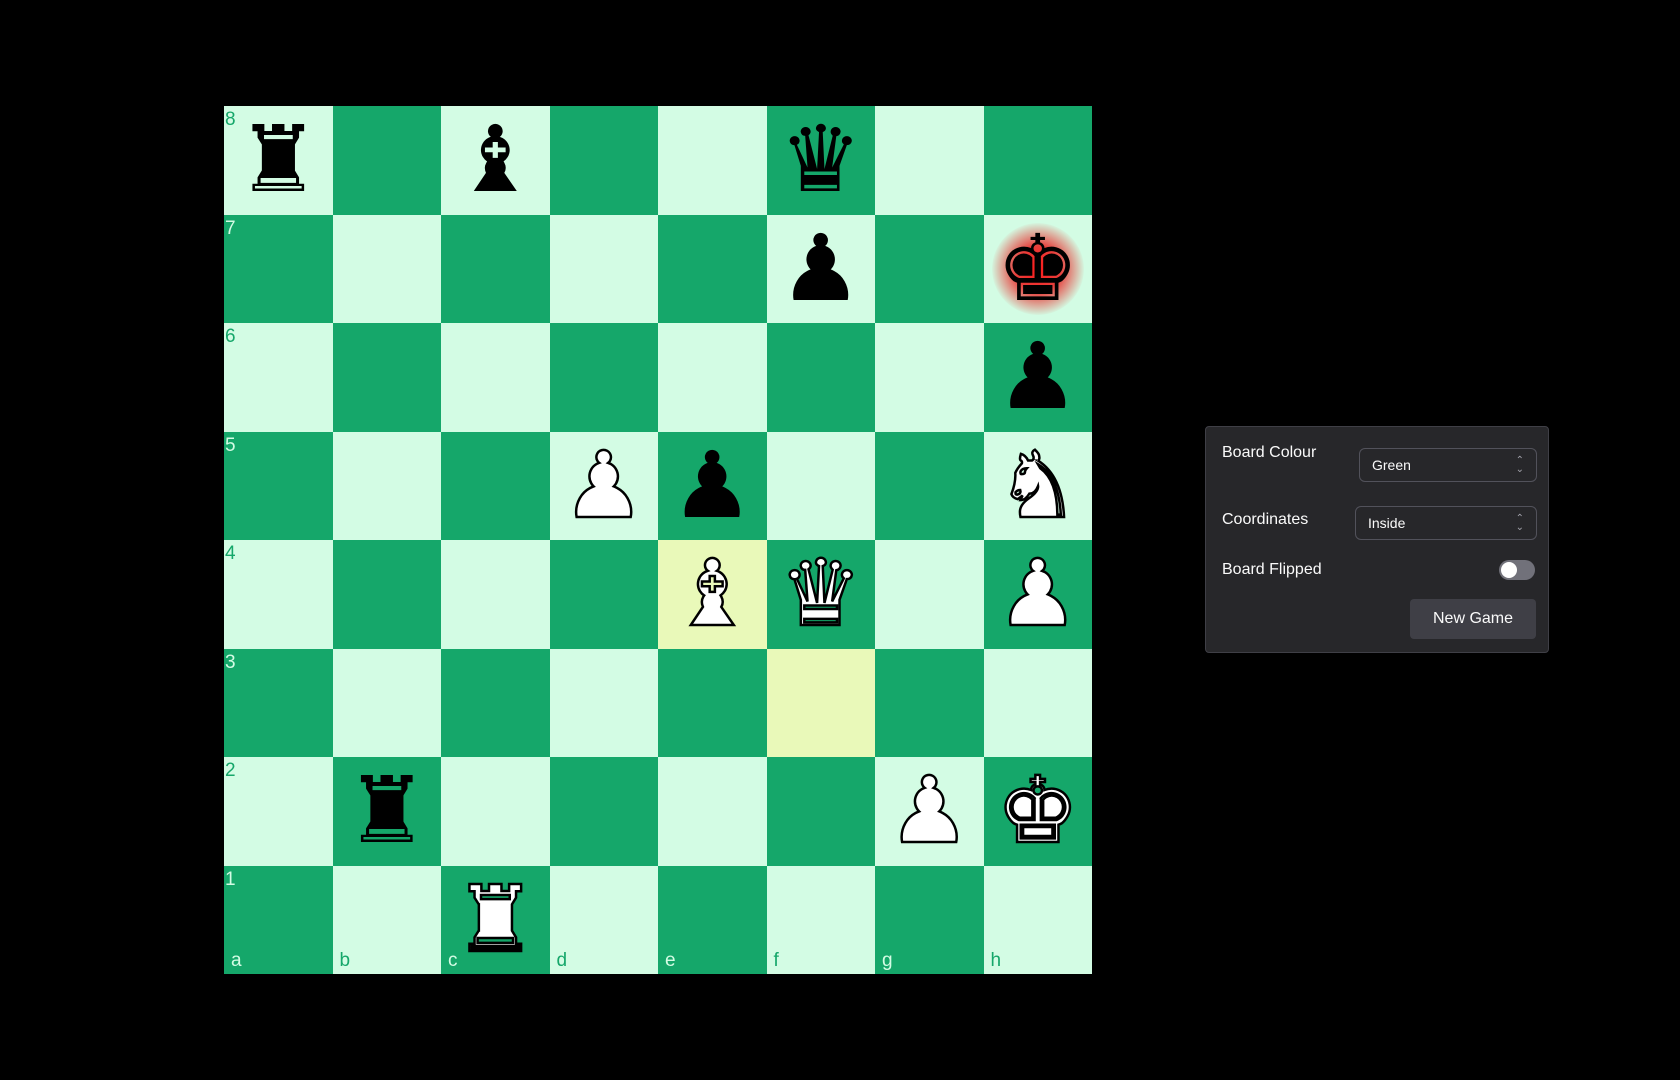  I want to click on white-pawn-g2: ♟, so click(929, 811).